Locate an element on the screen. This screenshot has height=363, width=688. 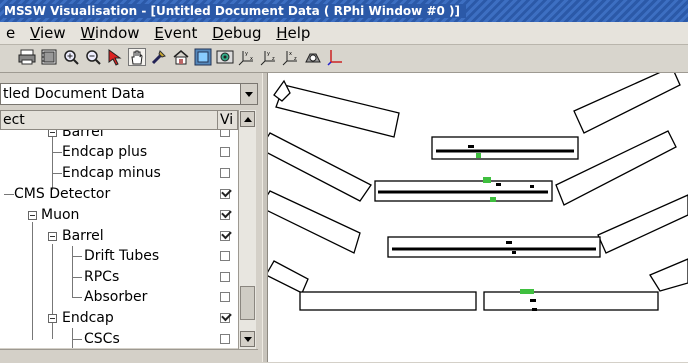
chevron-down-icon is located at coordinates (248, 94).